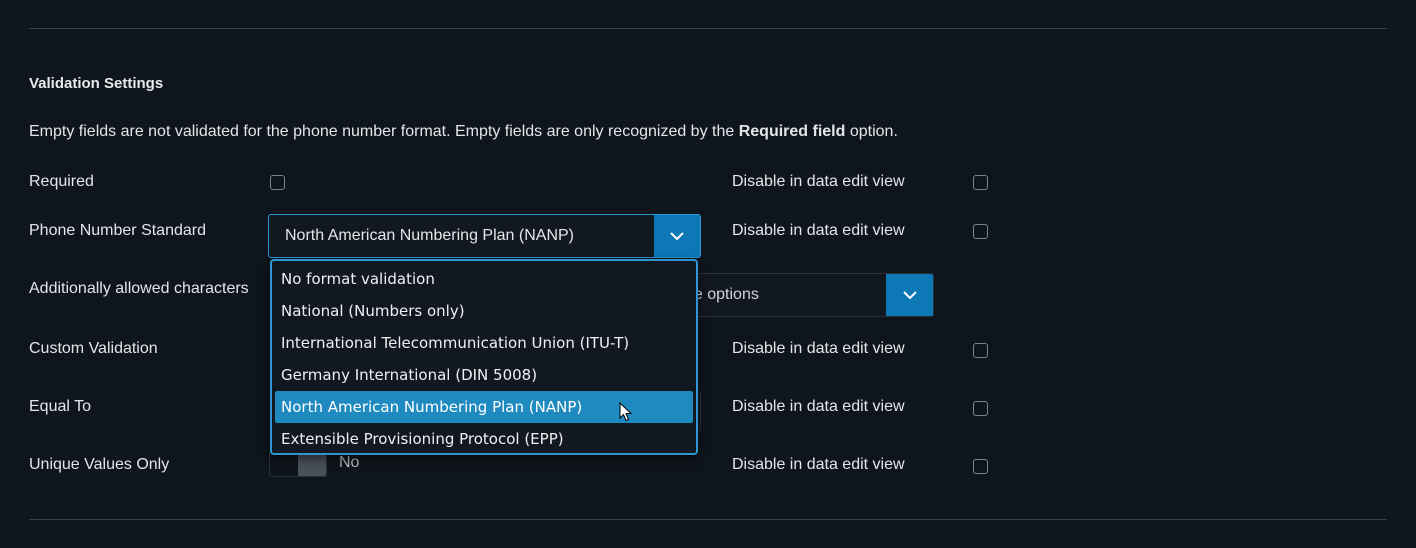 This screenshot has width=1416, height=548. I want to click on mouse-pointer-icon, so click(626, 412).